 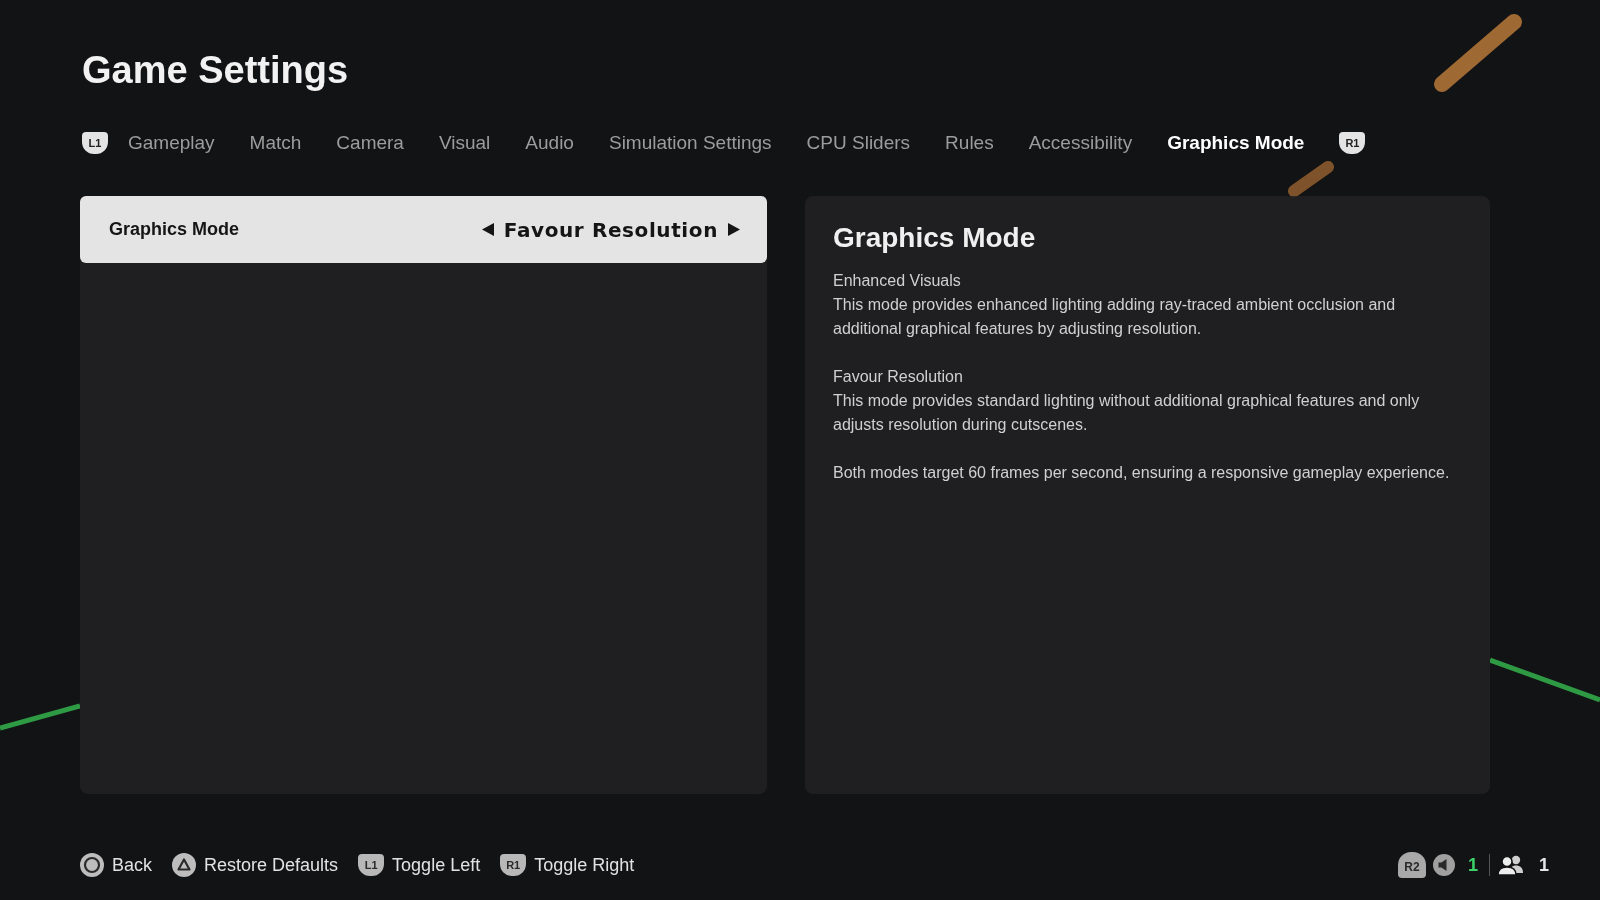 I want to click on hint-label: Toggle Right, so click(x=584, y=865).